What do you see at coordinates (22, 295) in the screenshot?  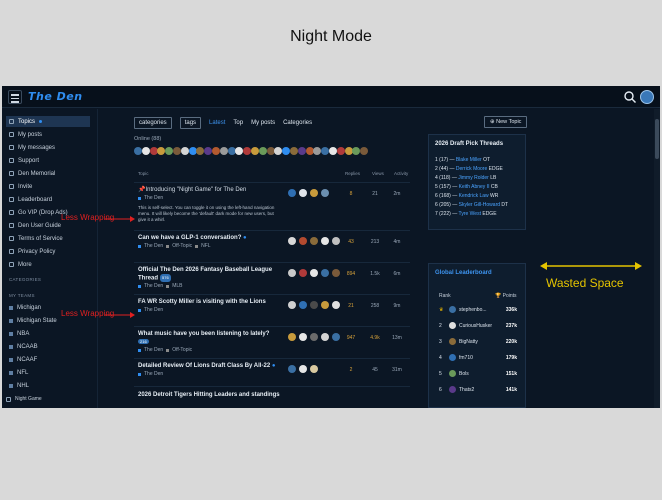 I see `my-teams-heading: MY TEAMS` at bounding box center [22, 295].